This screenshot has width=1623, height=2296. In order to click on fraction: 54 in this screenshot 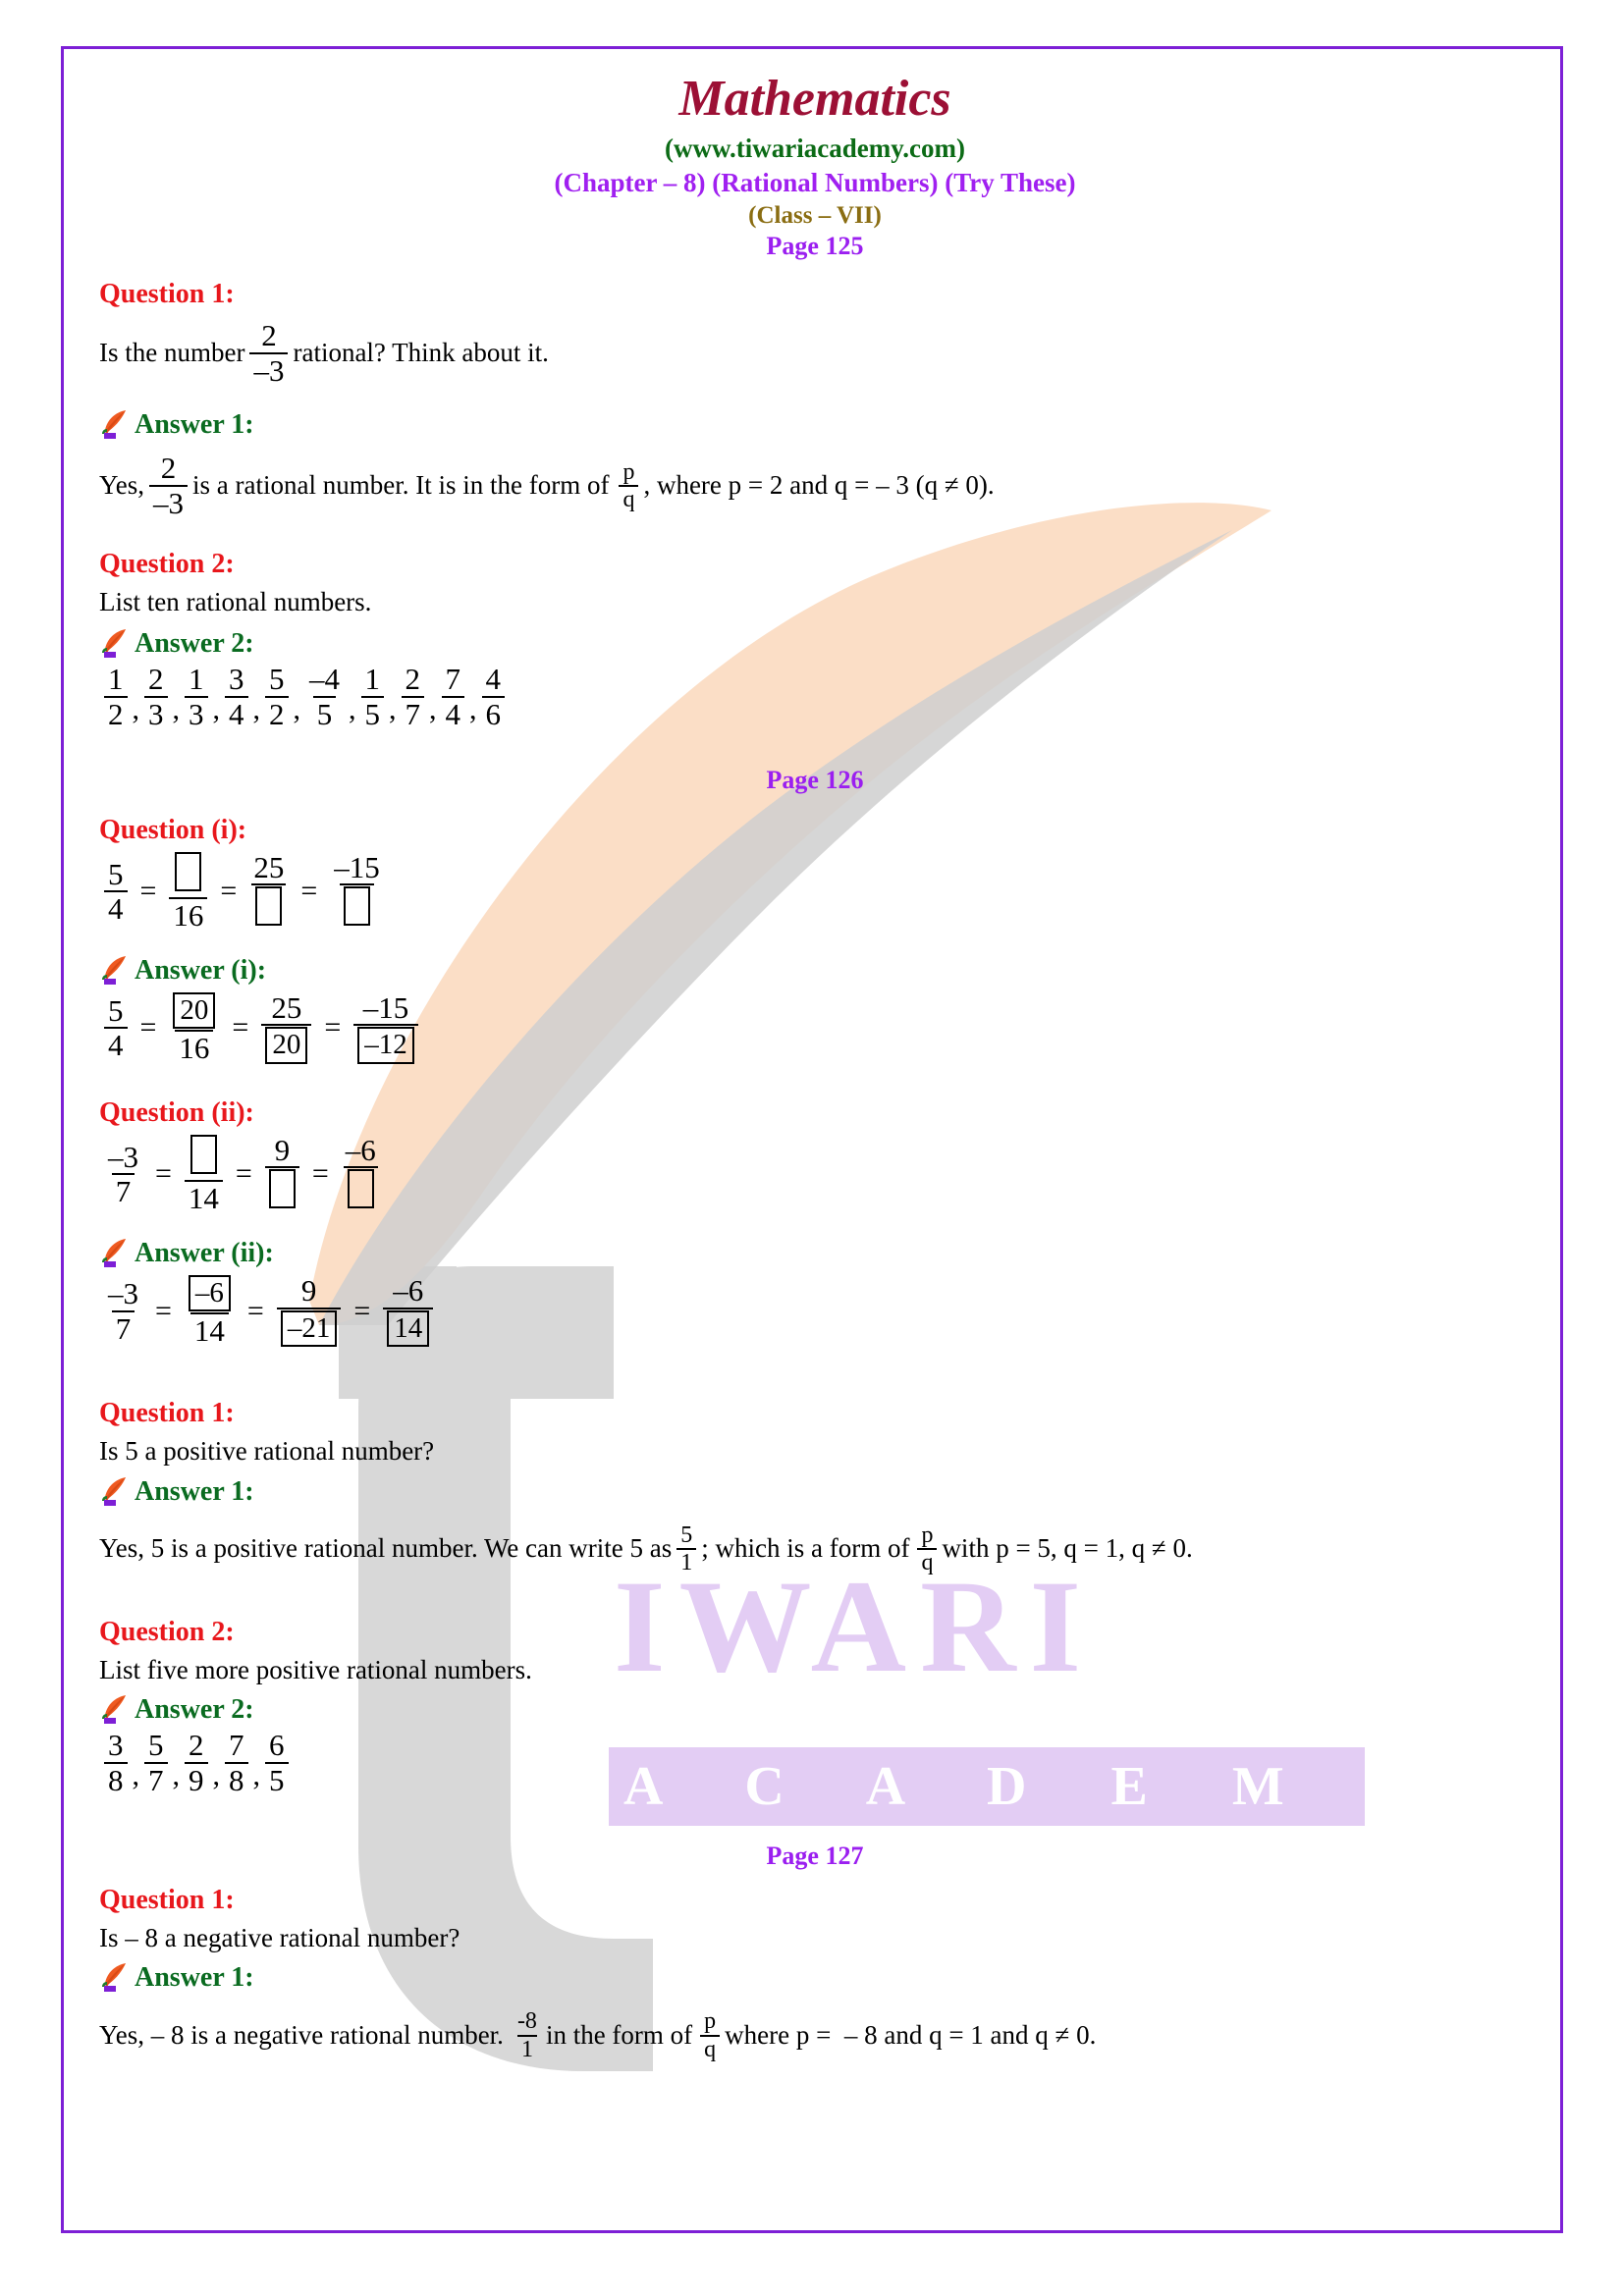, I will do `click(116, 1028)`.